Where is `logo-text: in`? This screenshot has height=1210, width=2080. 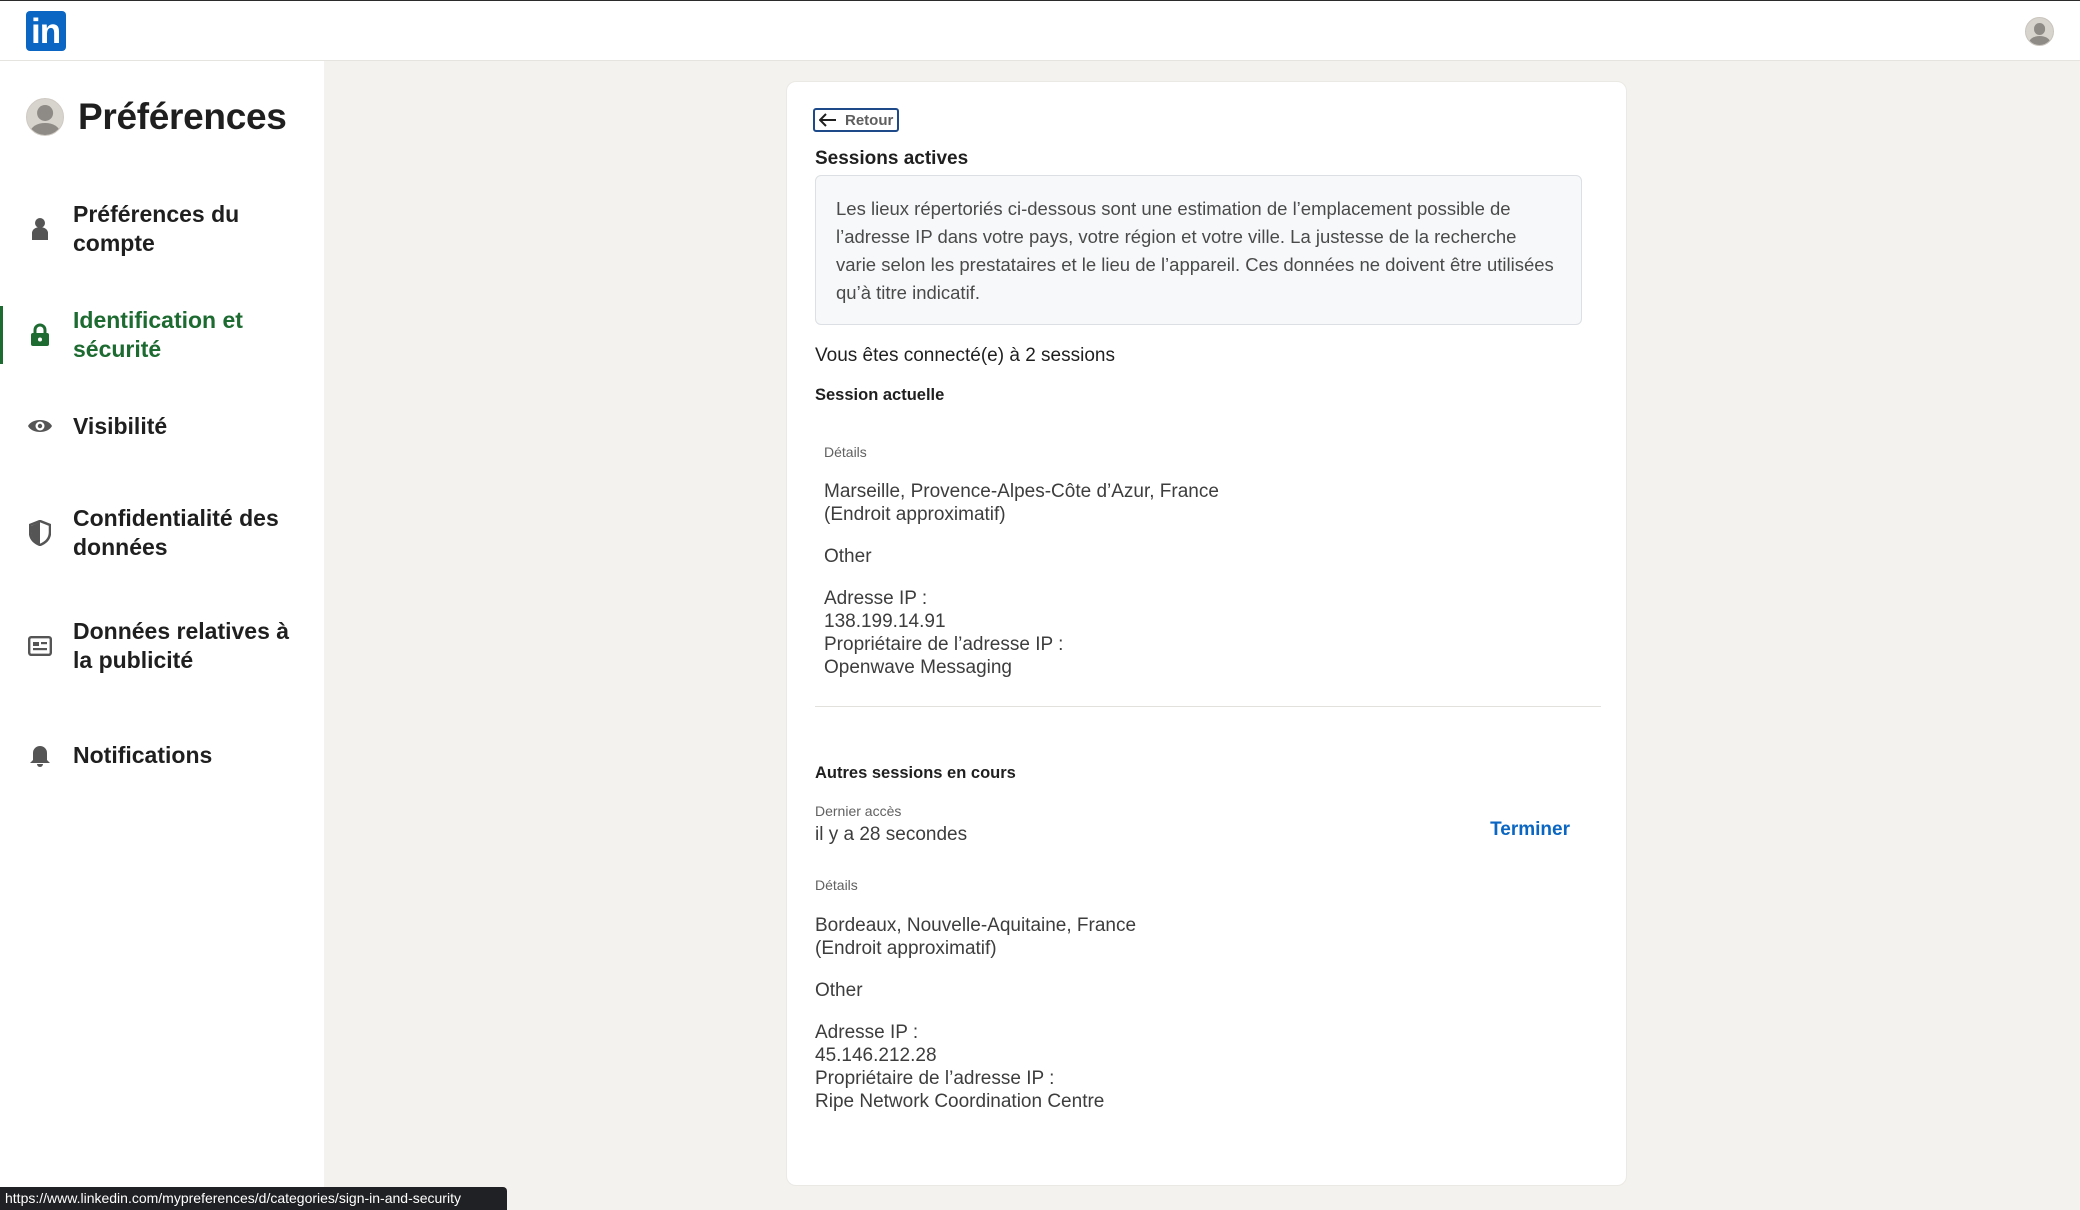
logo-text: in is located at coordinates (46, 31).